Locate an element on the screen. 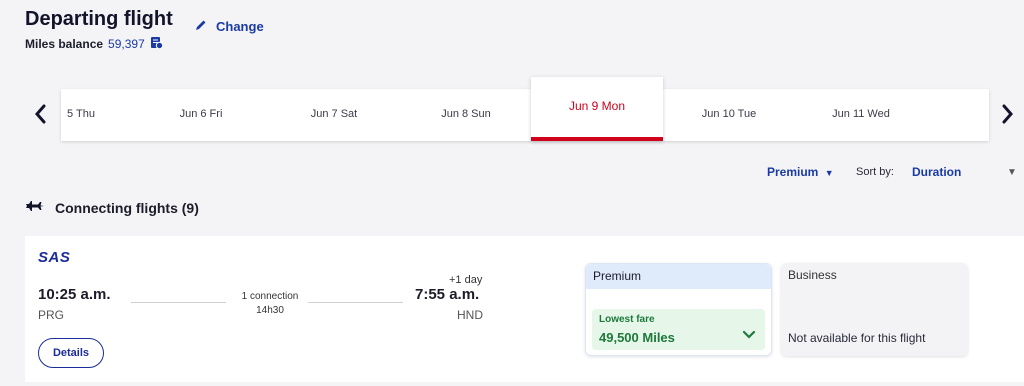 The height and width of the screenshot is (386, 1024). fare-business: Business Not available for this flight is located at coordinates (874, 309).